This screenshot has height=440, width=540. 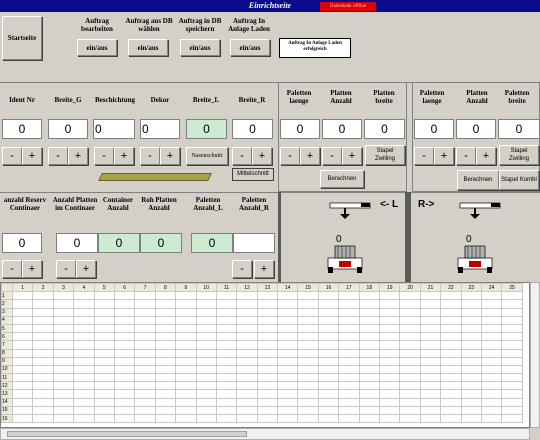 What do you see at coordinates (328, 288) in the screenshot?
I see `grid-column-header: 16` at bounding box center [328, 288].